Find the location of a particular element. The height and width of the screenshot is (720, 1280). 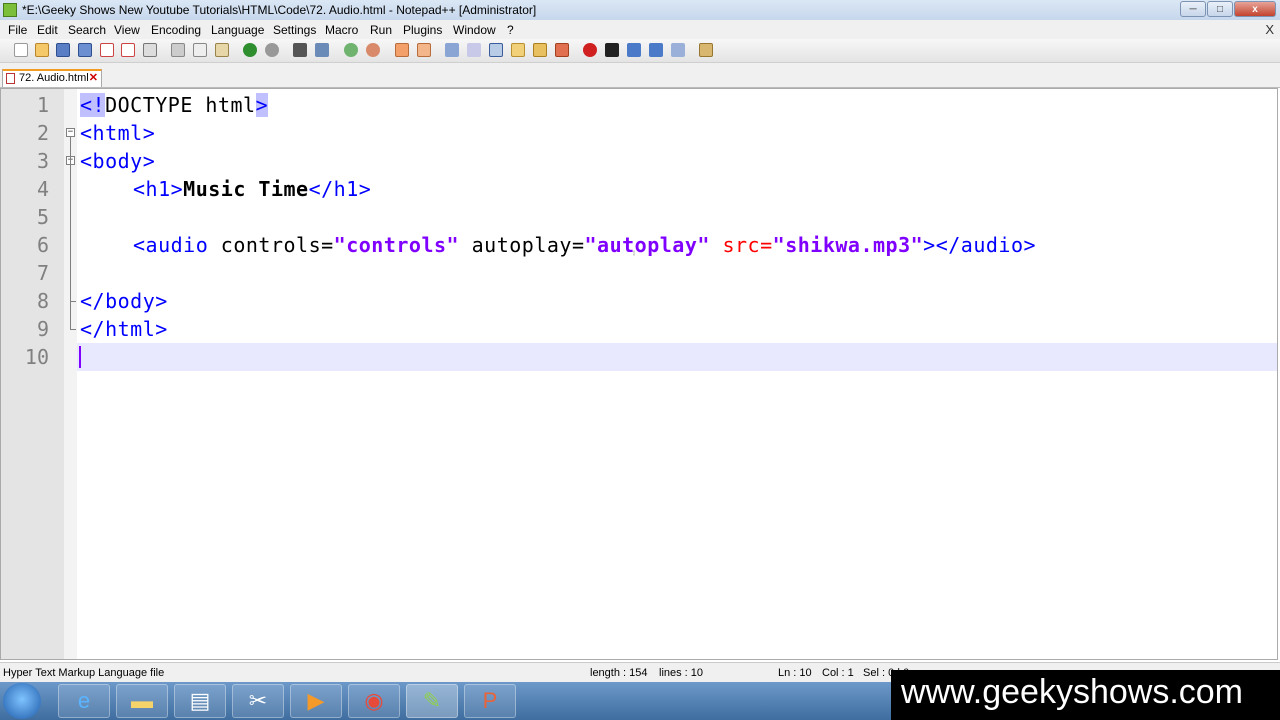

powerpoint-icon: P is located at coordinates (490, 701).